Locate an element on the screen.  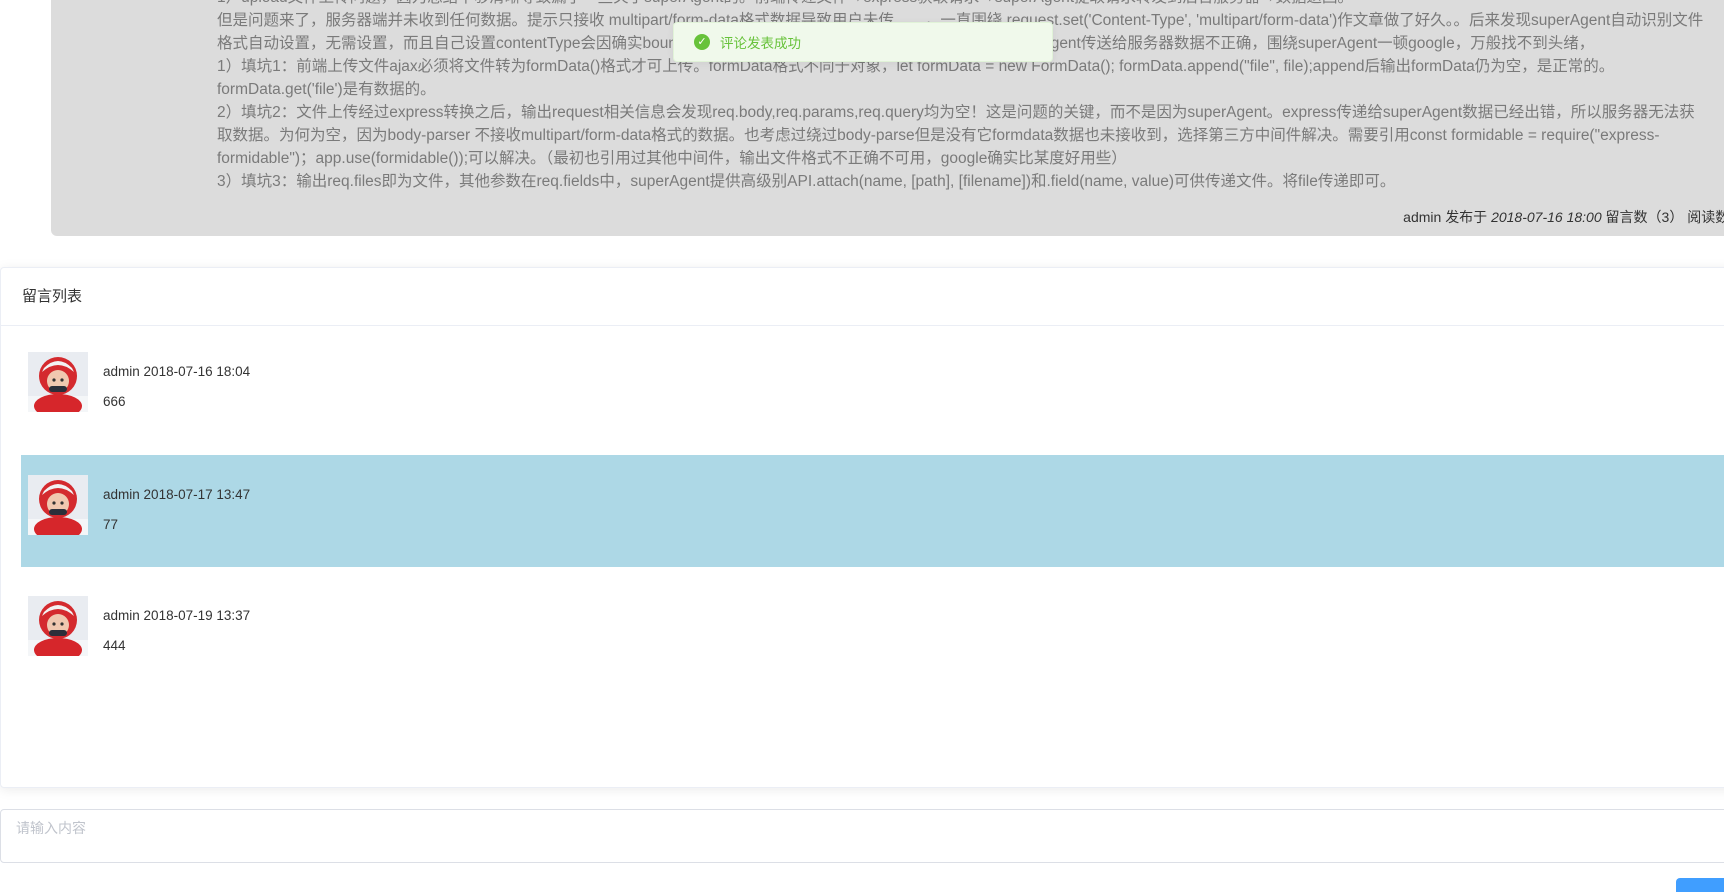
comment-meta: admin 2018-07-19 13:37 is located at coordinates (176, 615).